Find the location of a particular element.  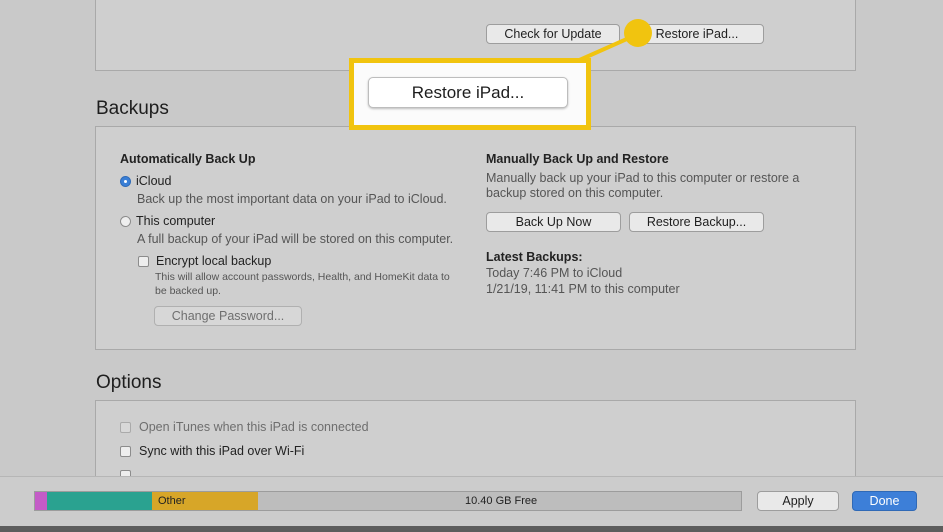

latest-backup-2: 1/21/19, 11:41 PM to this computer is located at coordinates (583, 289).